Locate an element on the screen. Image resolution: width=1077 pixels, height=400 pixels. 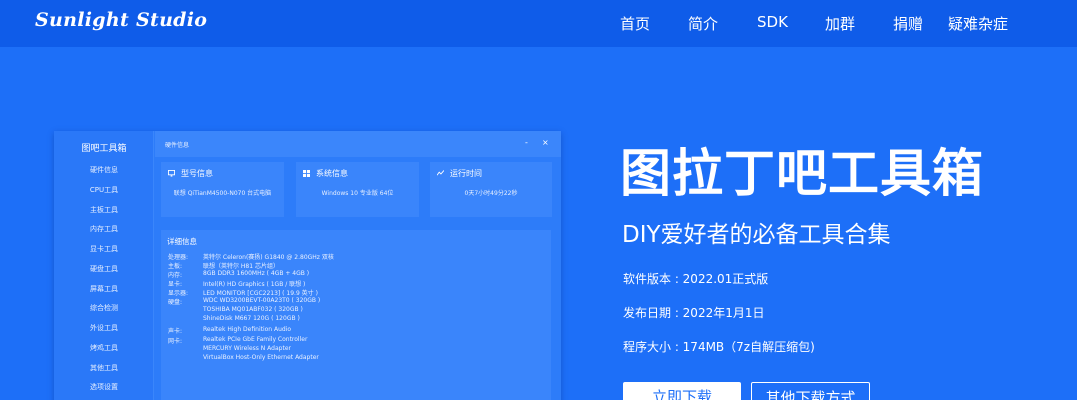
card-value: Windows 10 专业版 64位 is located at coordinates (357, 193).